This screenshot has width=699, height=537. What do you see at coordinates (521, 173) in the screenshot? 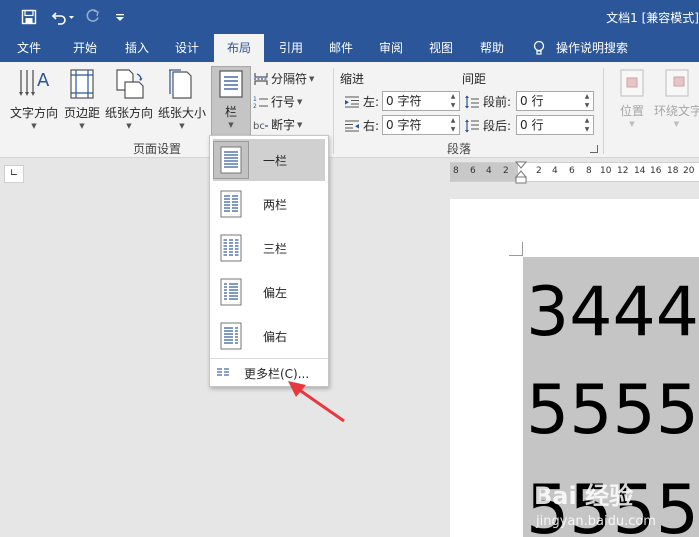
I see `indent-marker-icon` at bounding box center [521, 173].